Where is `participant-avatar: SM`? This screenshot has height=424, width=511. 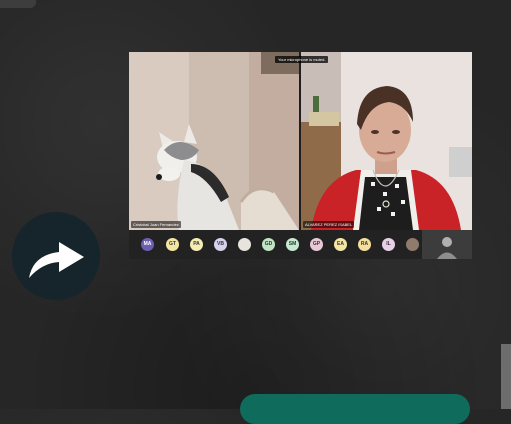
participant-avatar: SM is located at coordinates (292, 244).